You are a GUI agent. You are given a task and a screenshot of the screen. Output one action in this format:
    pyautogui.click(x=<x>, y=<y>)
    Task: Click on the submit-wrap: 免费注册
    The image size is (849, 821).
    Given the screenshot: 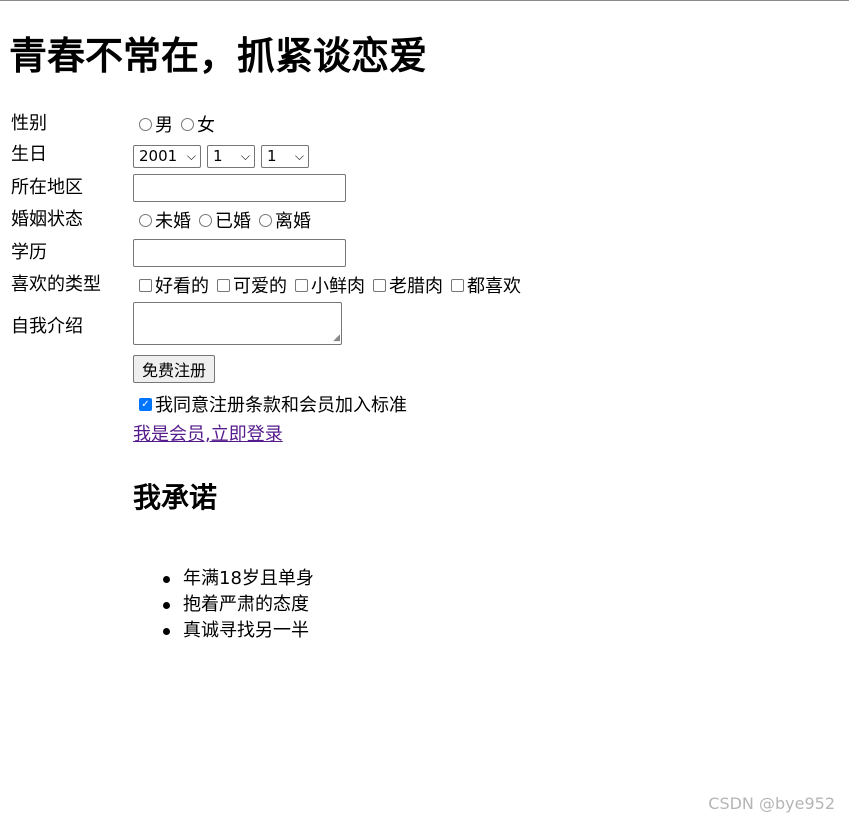 What is the action you would take?
    pyautogui.click(x=174, y=369)
    